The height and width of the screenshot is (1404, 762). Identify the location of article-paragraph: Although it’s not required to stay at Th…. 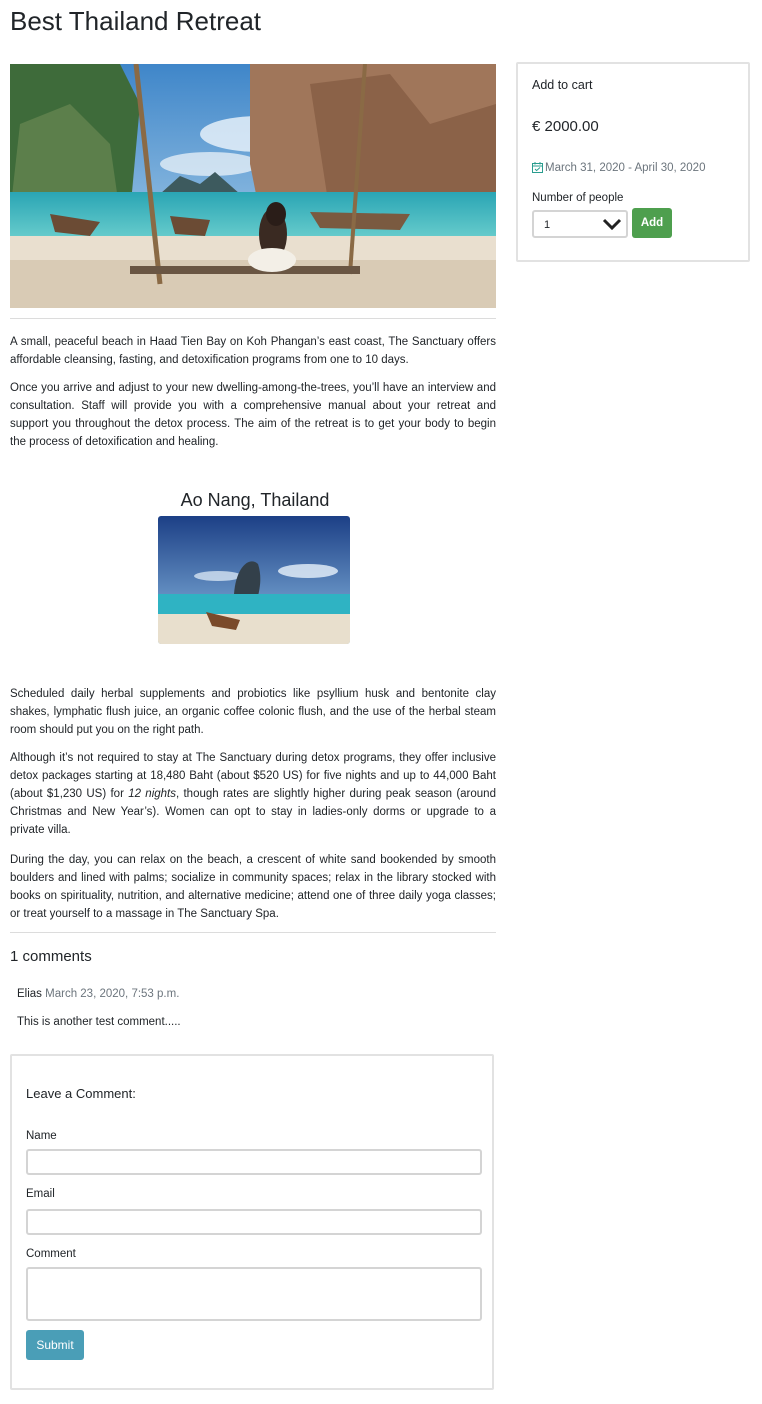
(253, 794).